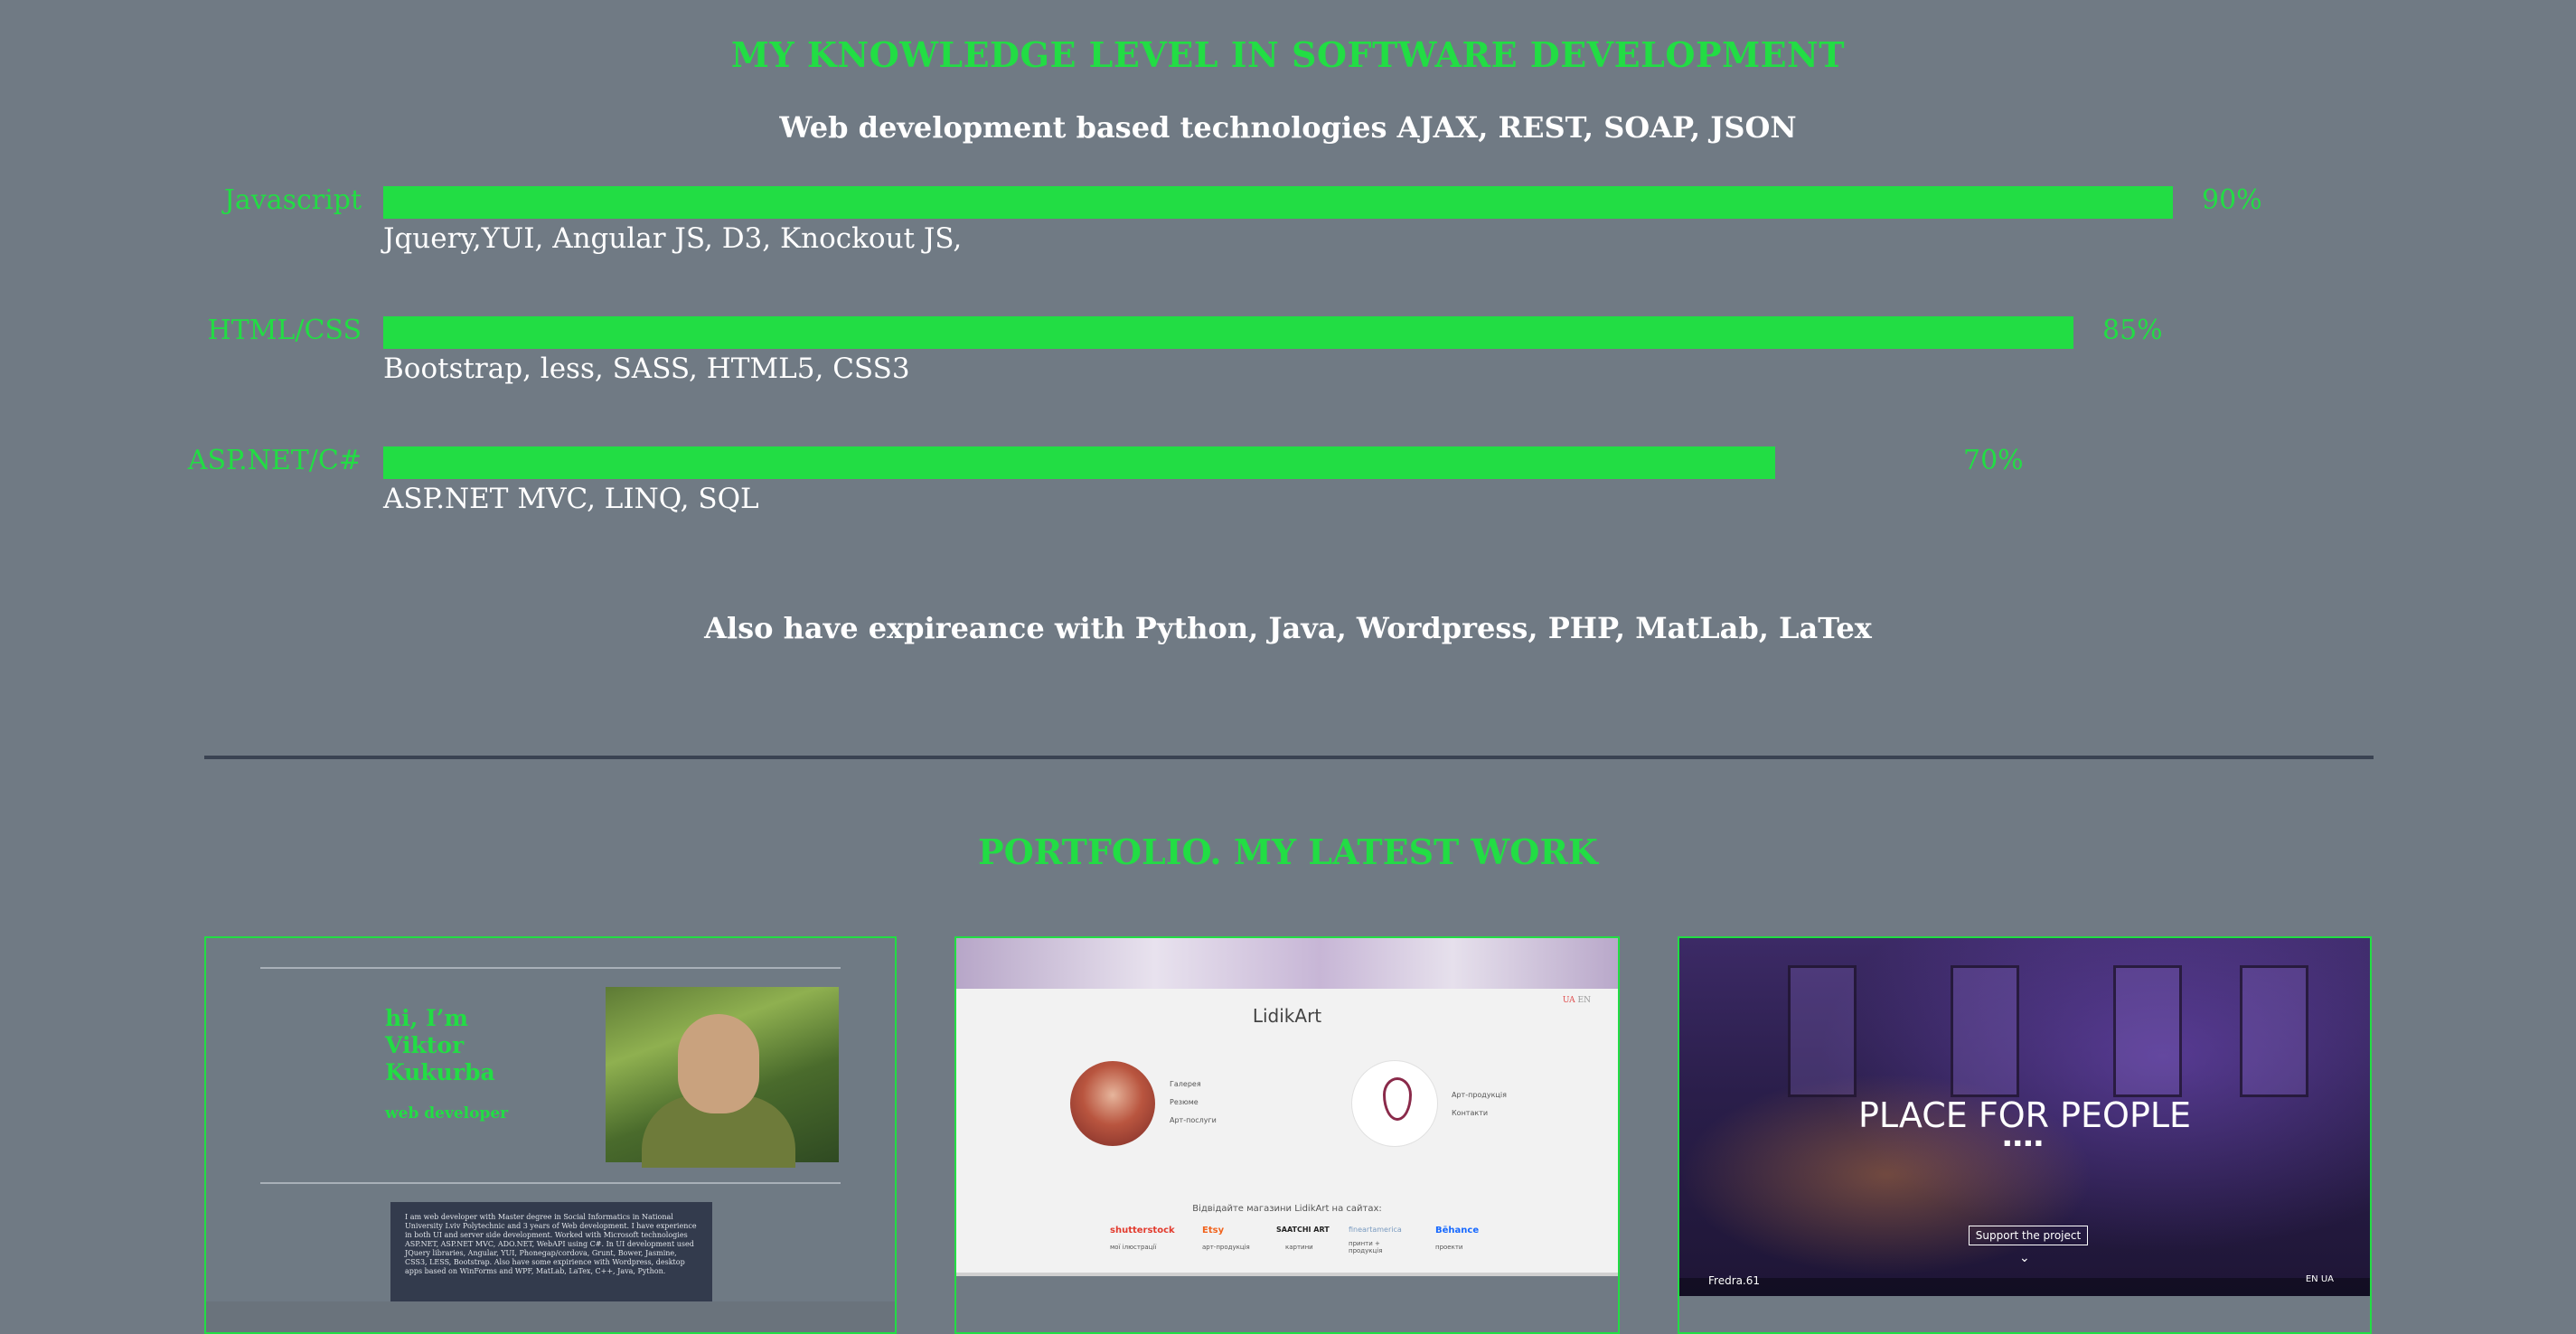 This screenshot has width=2576, height=1334. What do you see at coordinates (292, 200) in the screenshot?
I see `skill-name-javascript: Javascript` at bounding box center [292, 200].